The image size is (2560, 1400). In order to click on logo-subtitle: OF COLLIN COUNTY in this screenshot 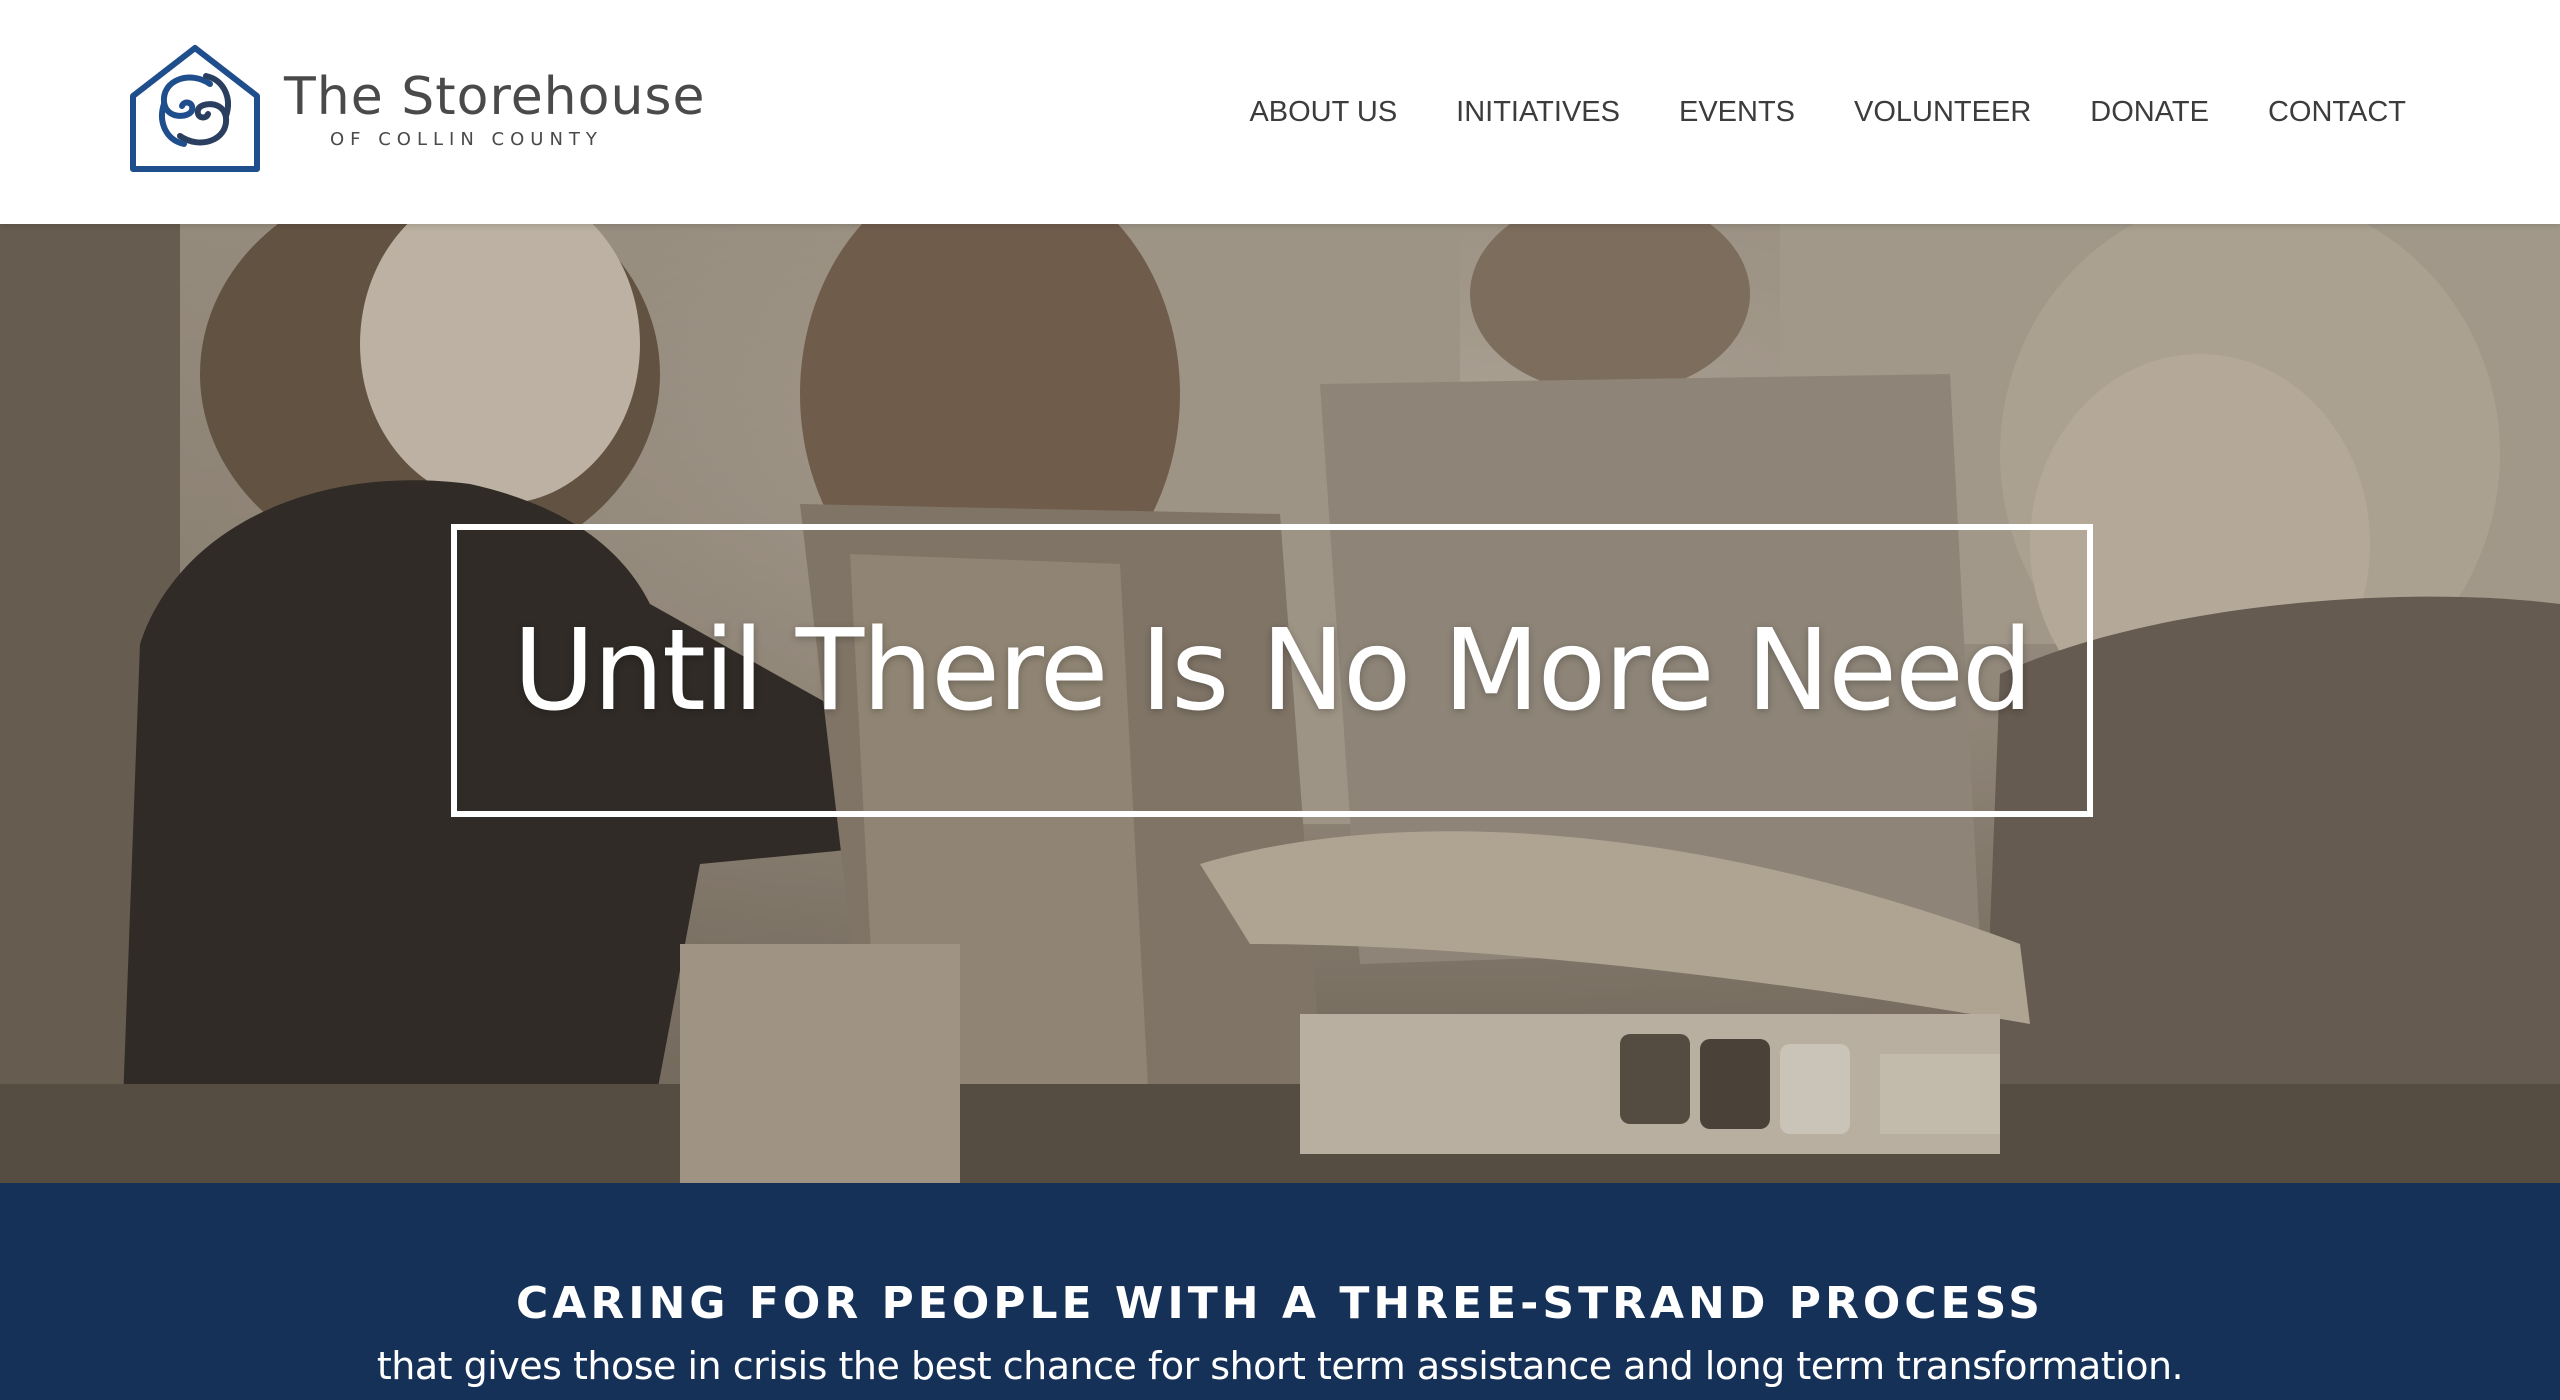, I will do `click(466, 139)`.